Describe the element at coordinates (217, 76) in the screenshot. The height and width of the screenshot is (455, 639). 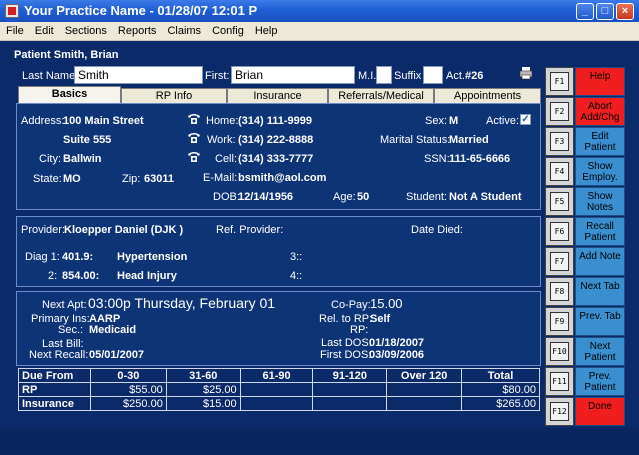
I see `first-name-label: First:` at that location.